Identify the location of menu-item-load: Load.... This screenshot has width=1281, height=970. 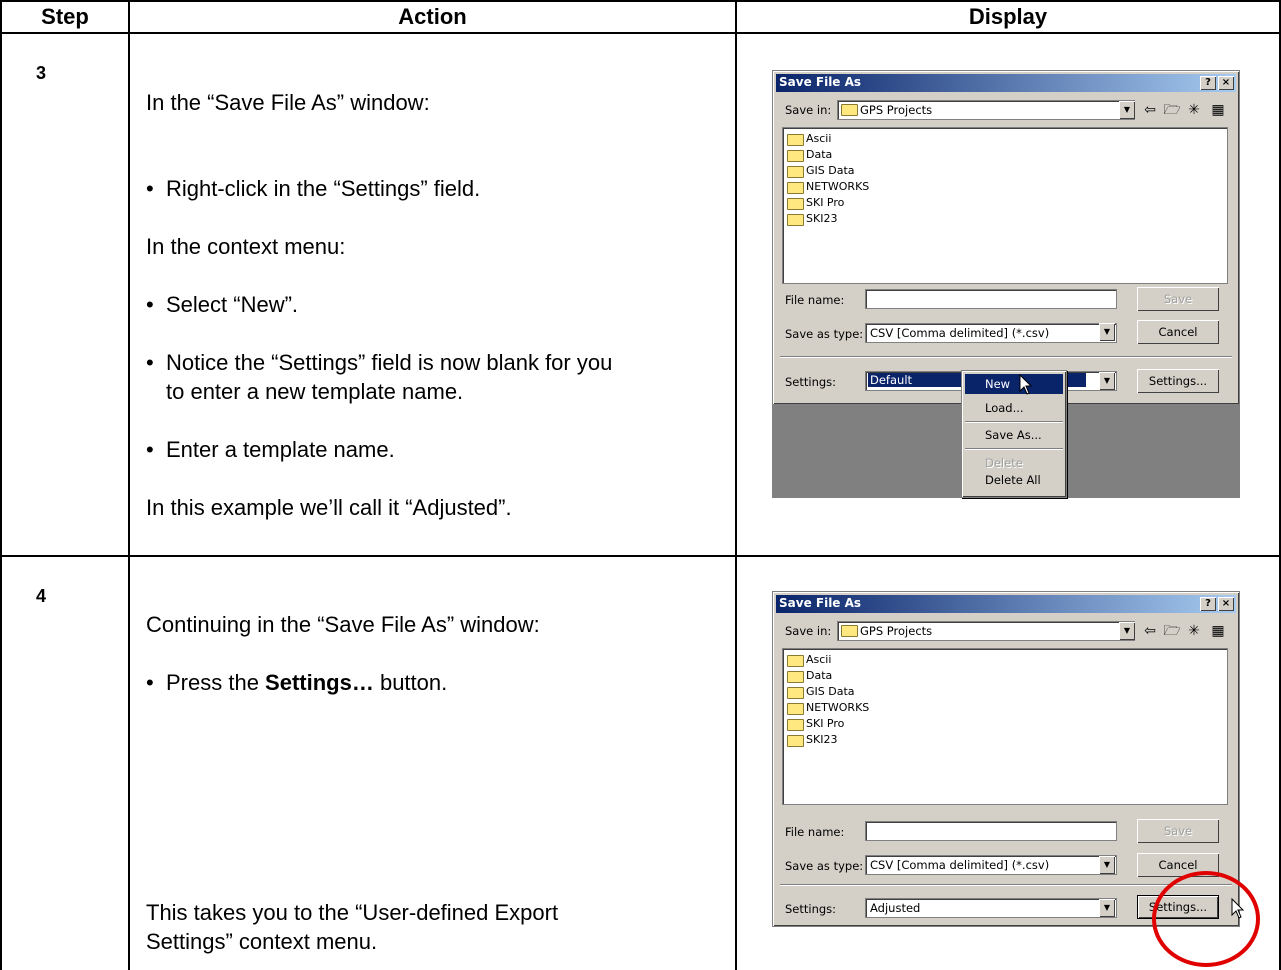
(1014, 408).